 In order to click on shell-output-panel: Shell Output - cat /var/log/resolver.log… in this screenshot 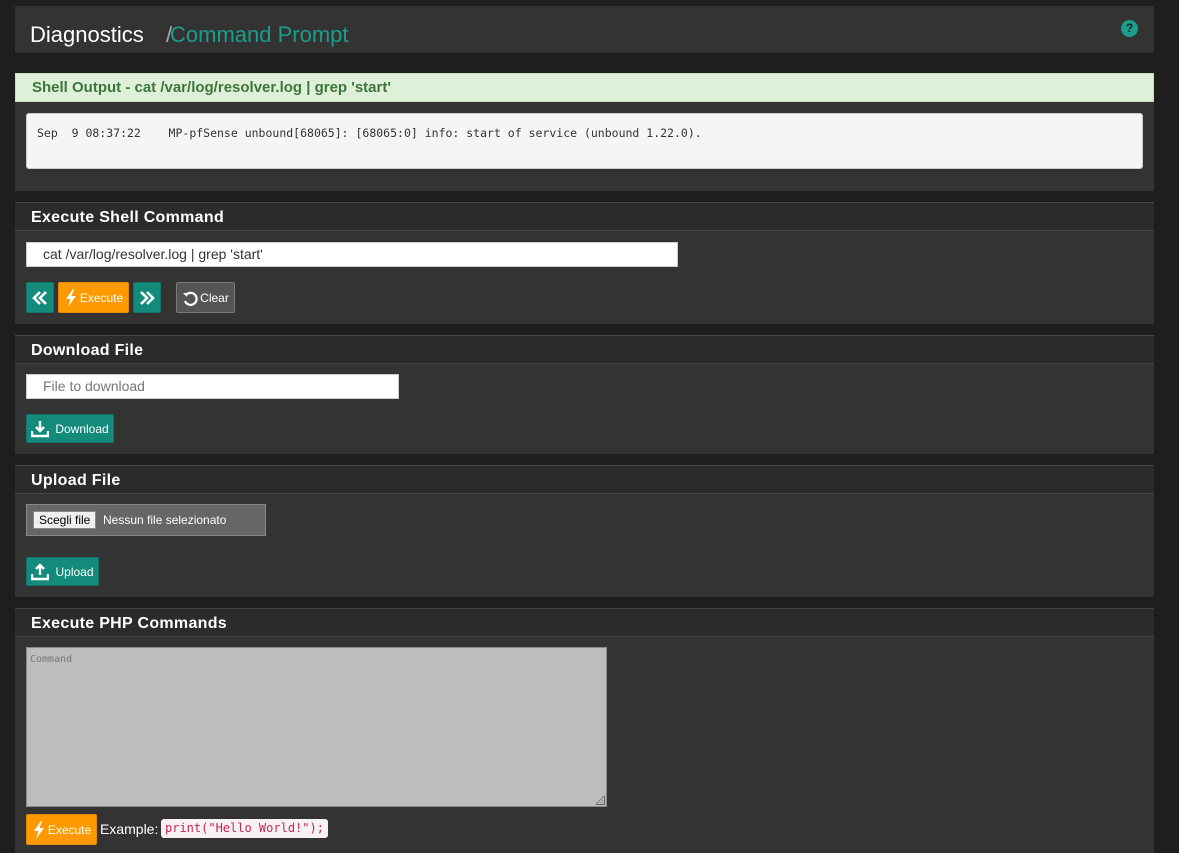, I will do `click(584, 132)`.